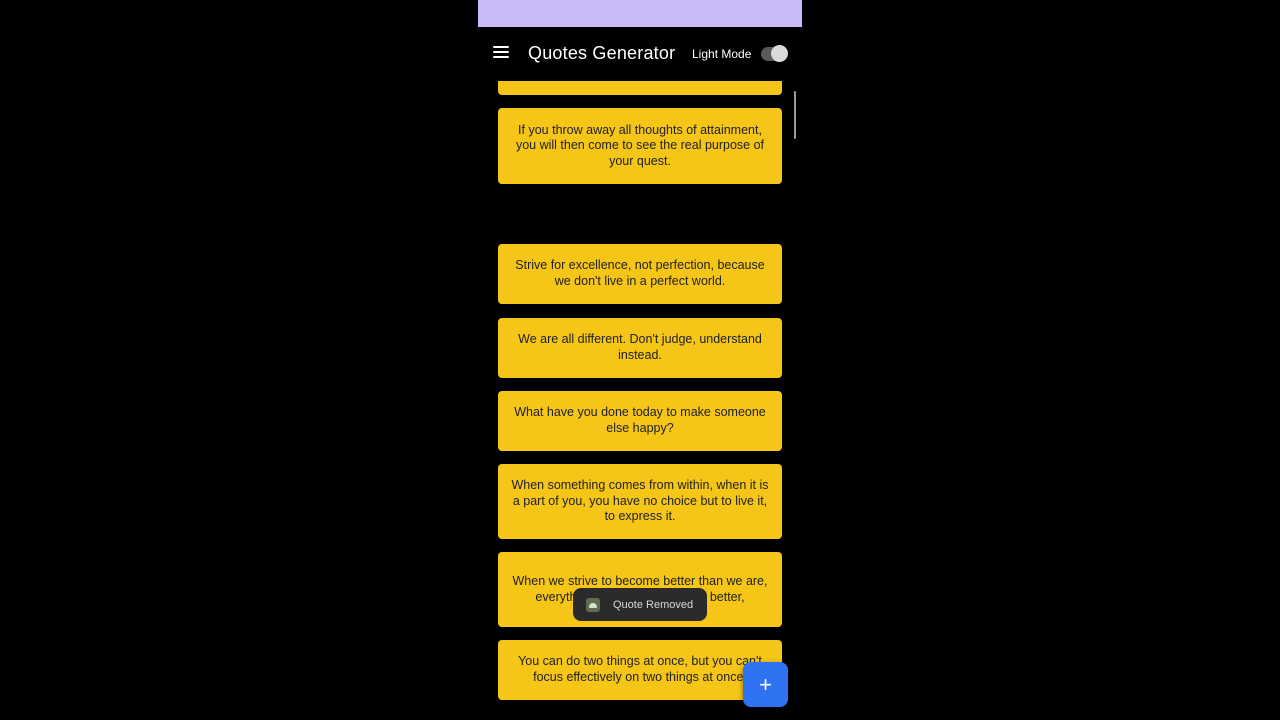 The height and width of the screenshot is (720, 1280). I want to click on light-mode-label: Light Mode, so click(722, 54).